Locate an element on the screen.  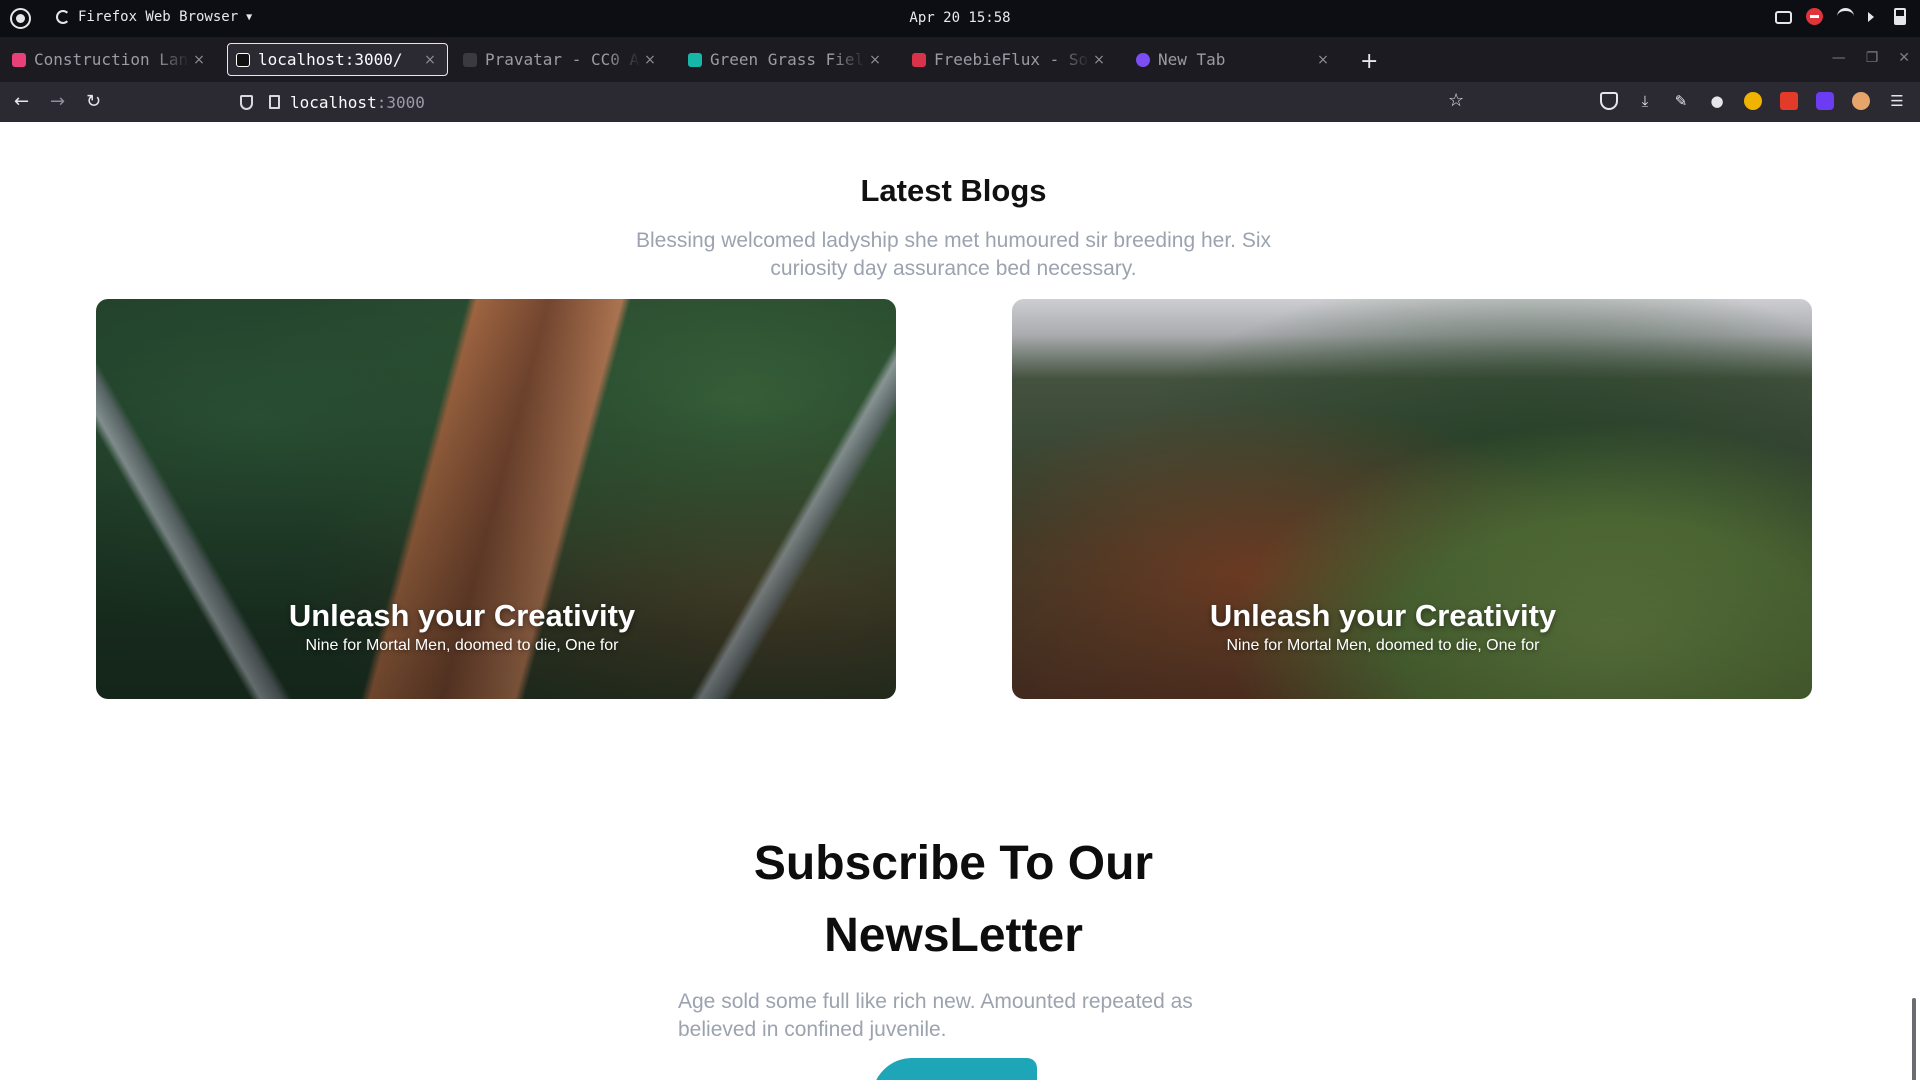
navigation-bar: ← → ↻ localhost:3000 ☆ ⤓ ✎ ● ☰ is located at coordinates (960, 102).